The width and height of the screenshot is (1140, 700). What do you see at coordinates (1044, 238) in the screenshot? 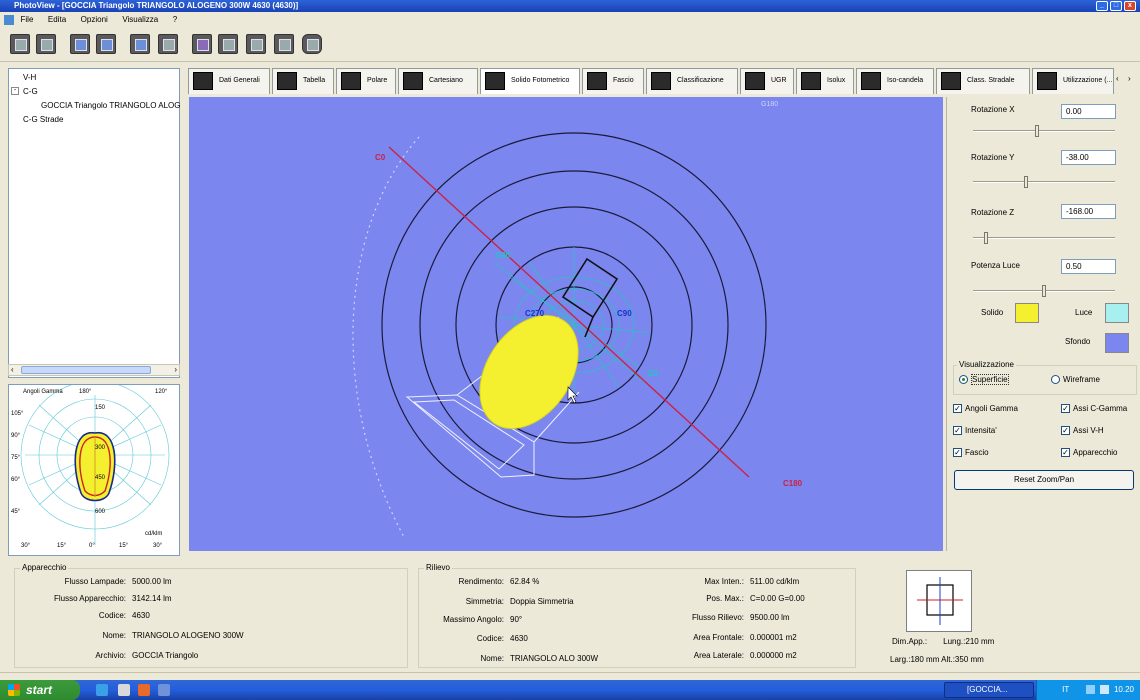
I see `rot-z-slider` at bounding box center [1044, 238].